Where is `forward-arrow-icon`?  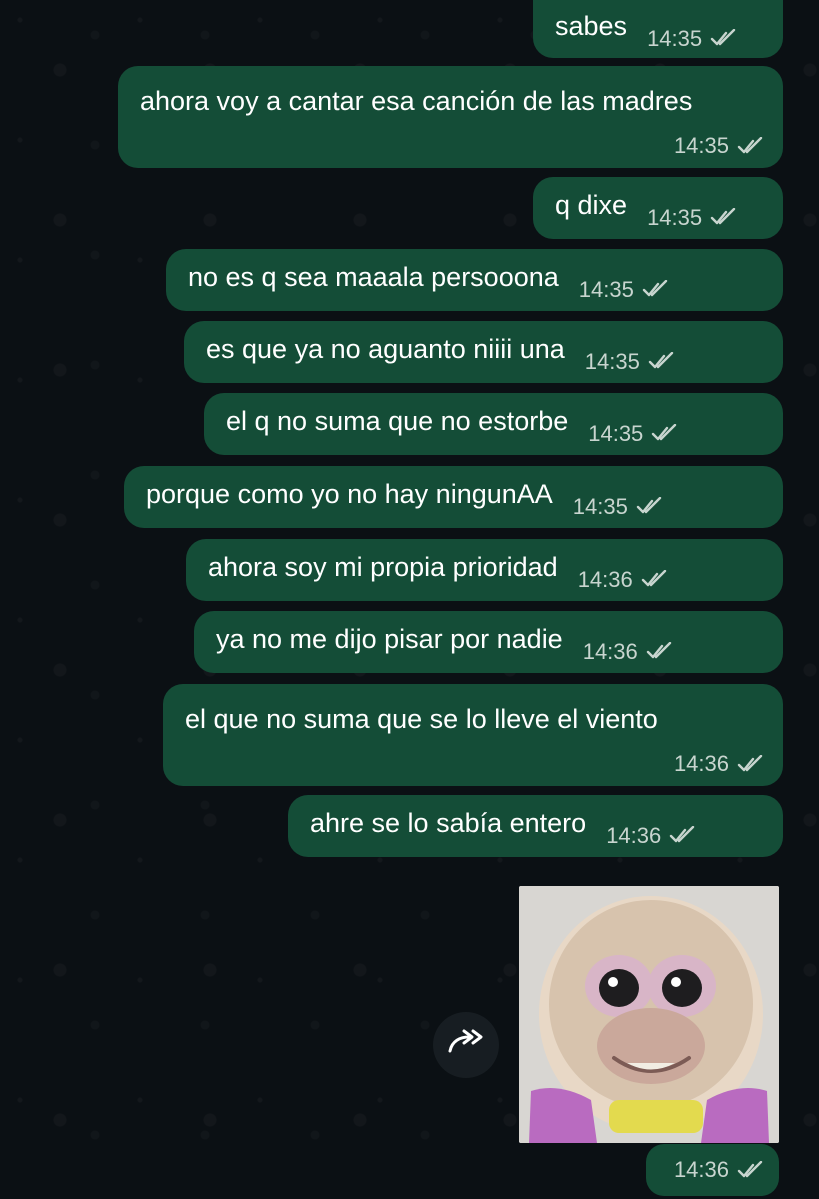 forward-arrow-icon is located at coordinates (466, 1045).